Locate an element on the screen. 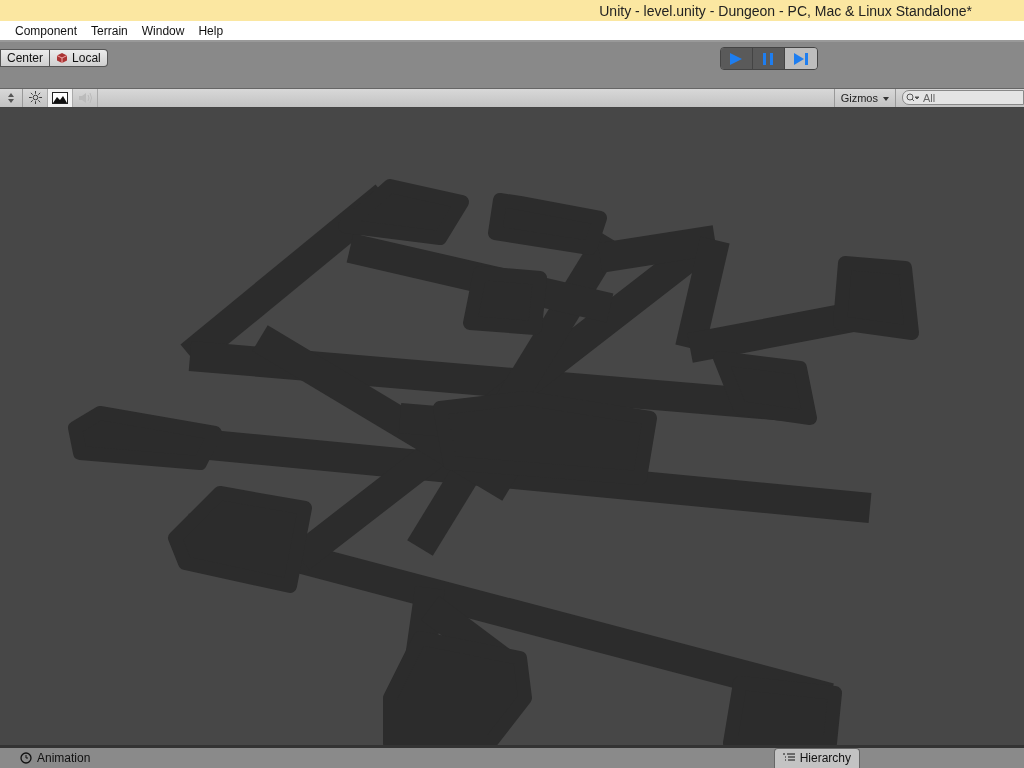 The image size is (1024, 768). speaker-icon is located at coordinates (85, 98).